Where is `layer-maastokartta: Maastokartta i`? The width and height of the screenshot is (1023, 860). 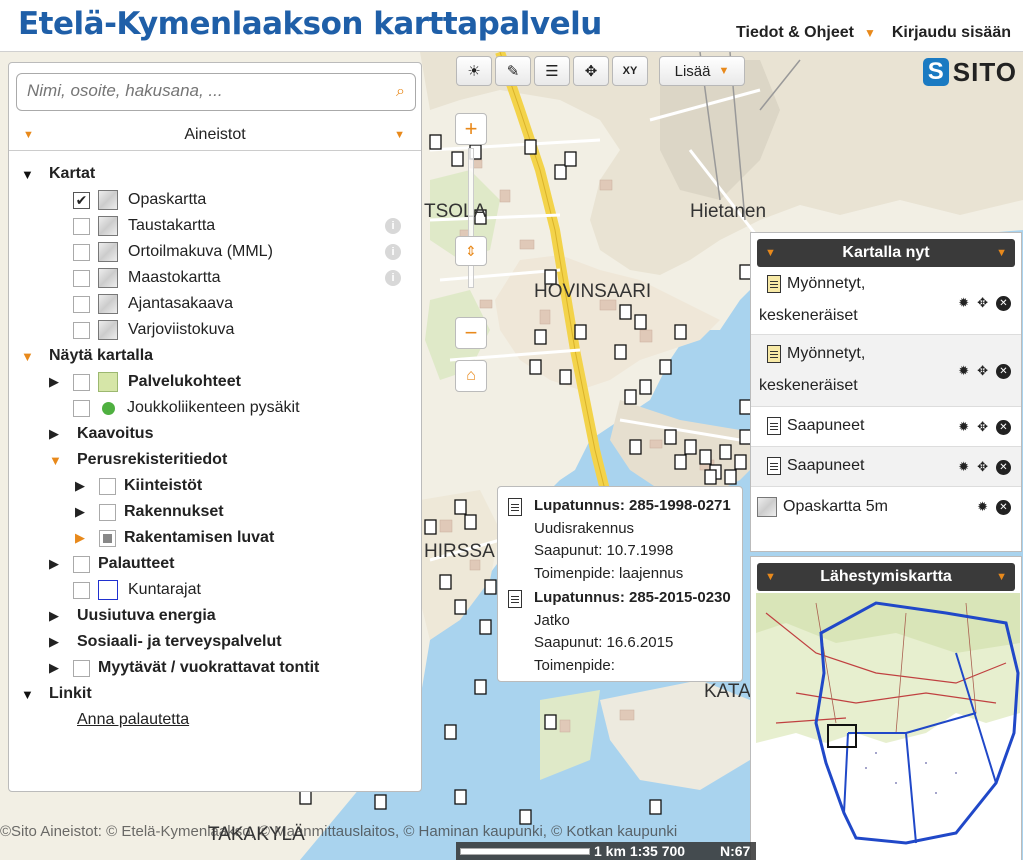
layer-maastokartta: Maastokartta i is located at coordinates (243, 278).